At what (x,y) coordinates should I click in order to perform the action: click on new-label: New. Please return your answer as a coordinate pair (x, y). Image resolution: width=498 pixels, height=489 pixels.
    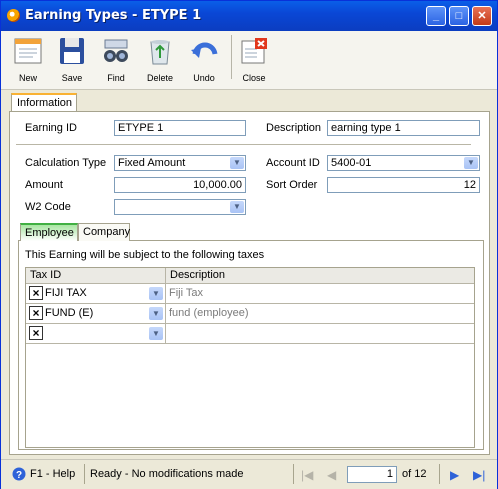
    Looking at the image, I should click on (27, 78).